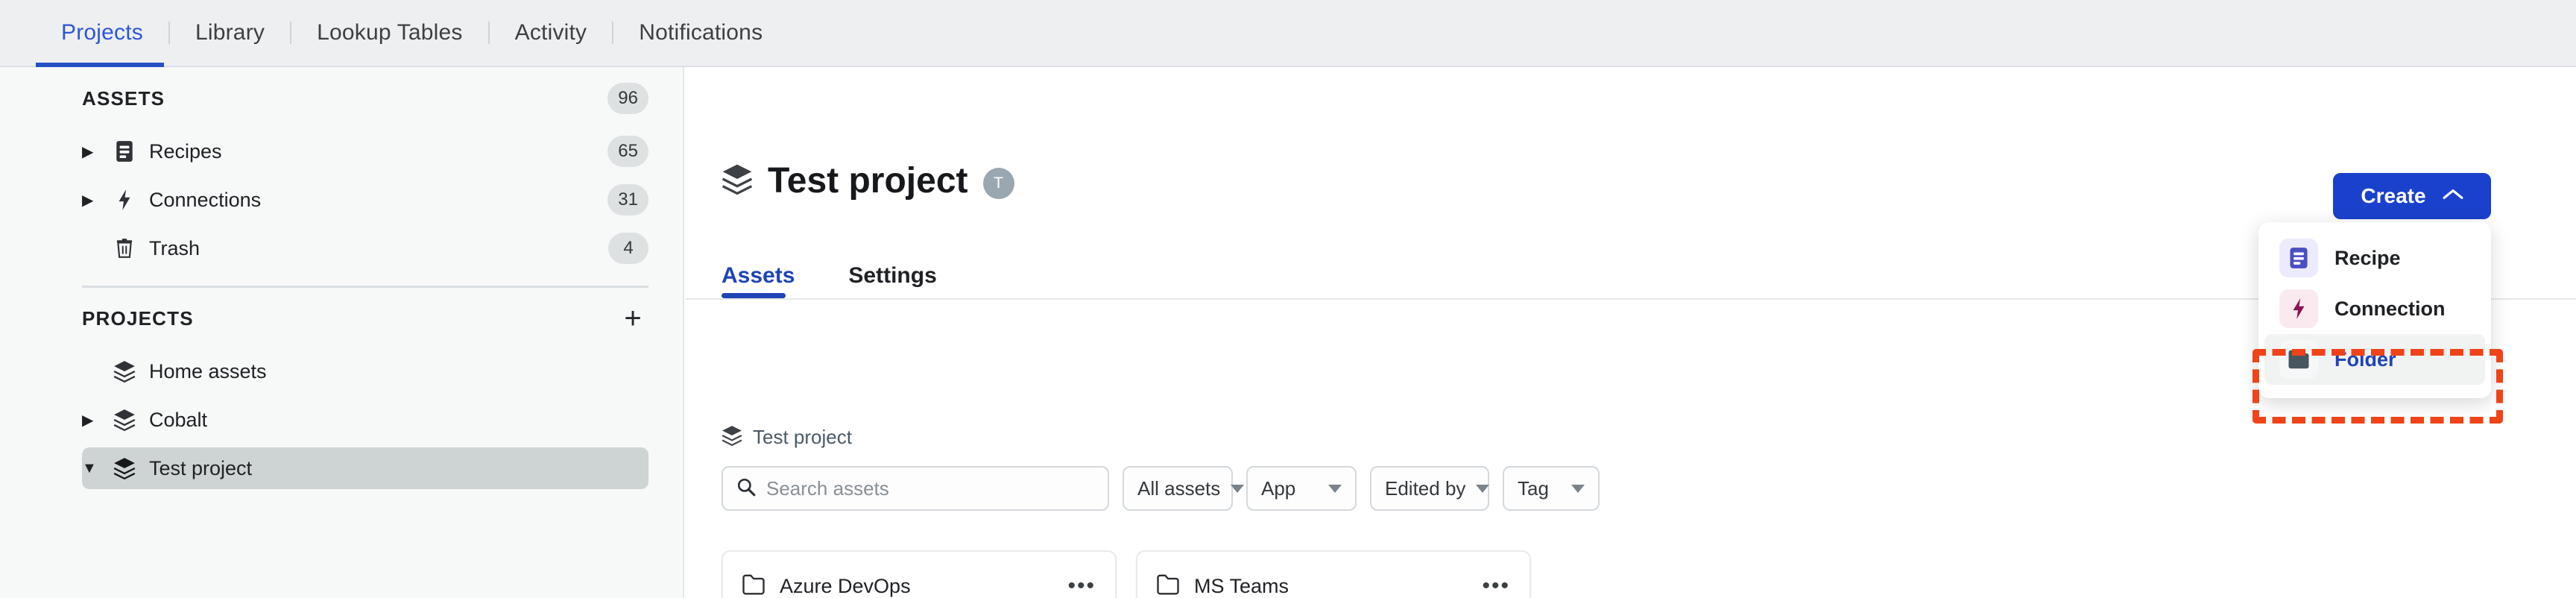  I want to click on search-icon, so click(746, 488).